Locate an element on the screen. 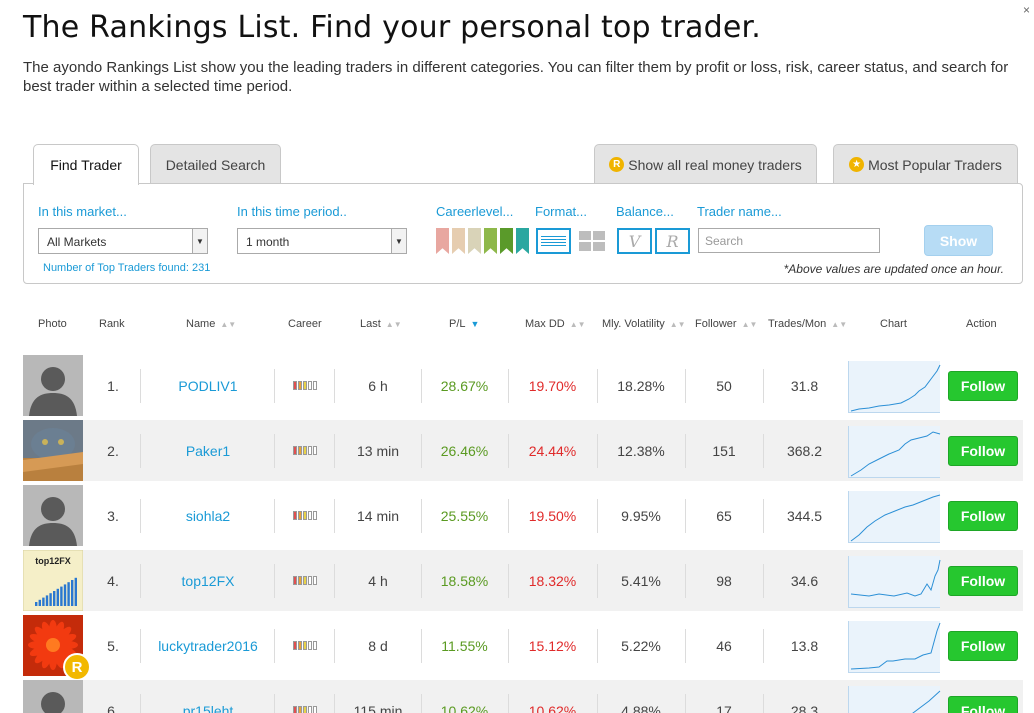 The image size is (1034, 713). trades-cell: 31.8 is located at coordinates (804, 385).